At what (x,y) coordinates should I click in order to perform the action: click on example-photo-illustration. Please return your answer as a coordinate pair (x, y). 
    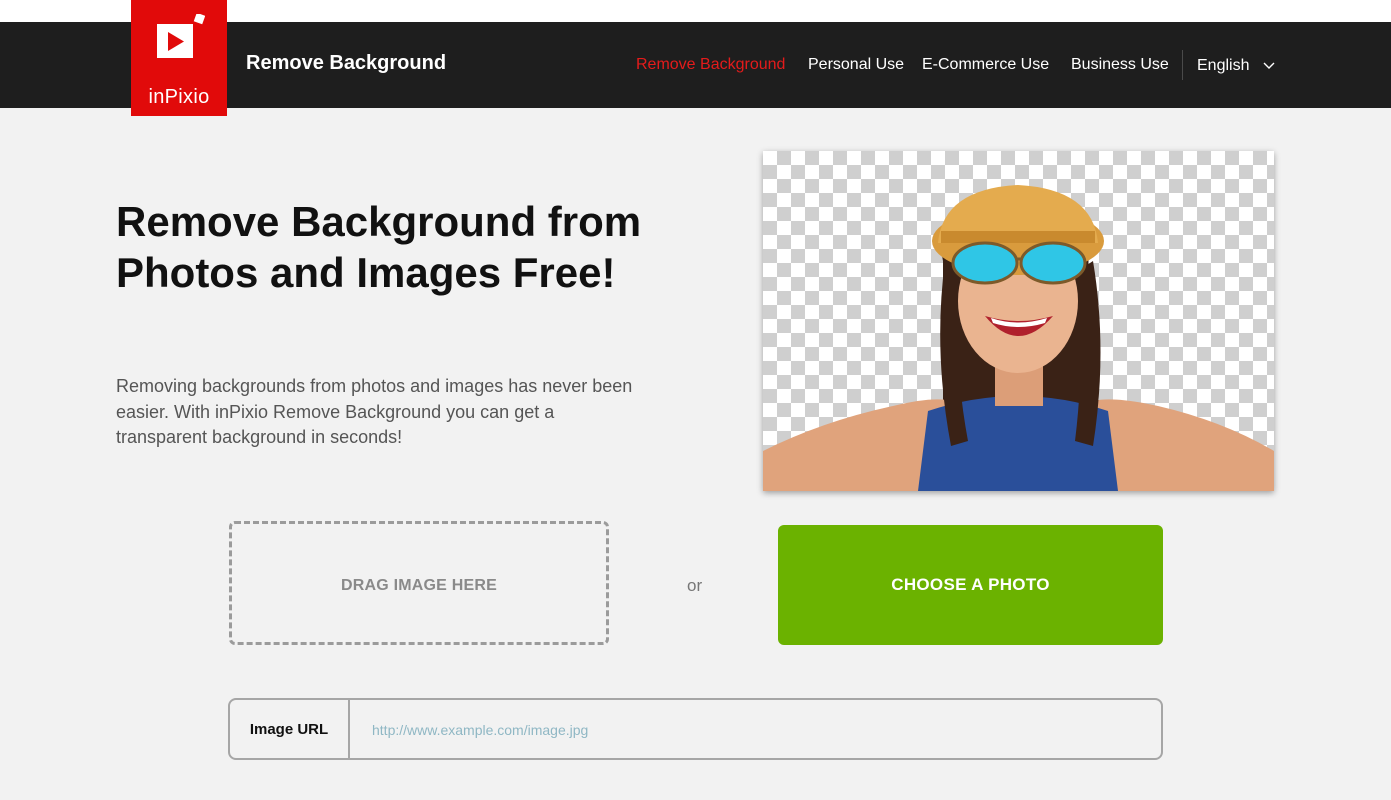
    Looking at the image, I should click on (1018, 338).